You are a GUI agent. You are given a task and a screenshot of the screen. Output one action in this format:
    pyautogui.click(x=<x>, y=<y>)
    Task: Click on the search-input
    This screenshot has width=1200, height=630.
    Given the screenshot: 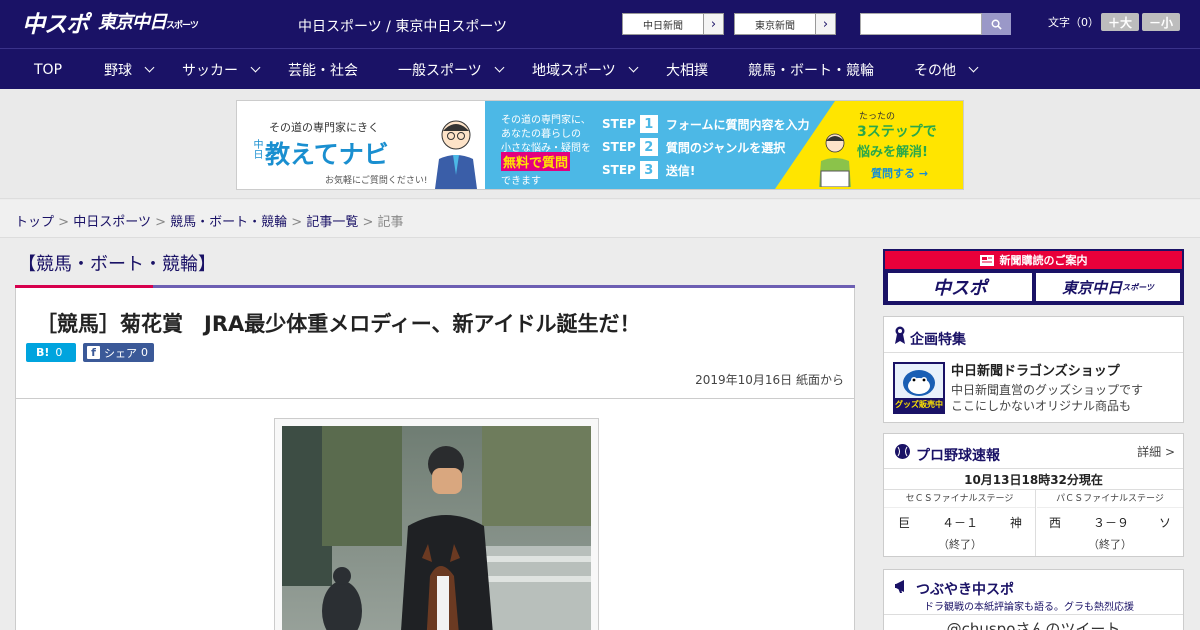 What is the action you would take?
    pyautogui.click(x=921, y=24)
    